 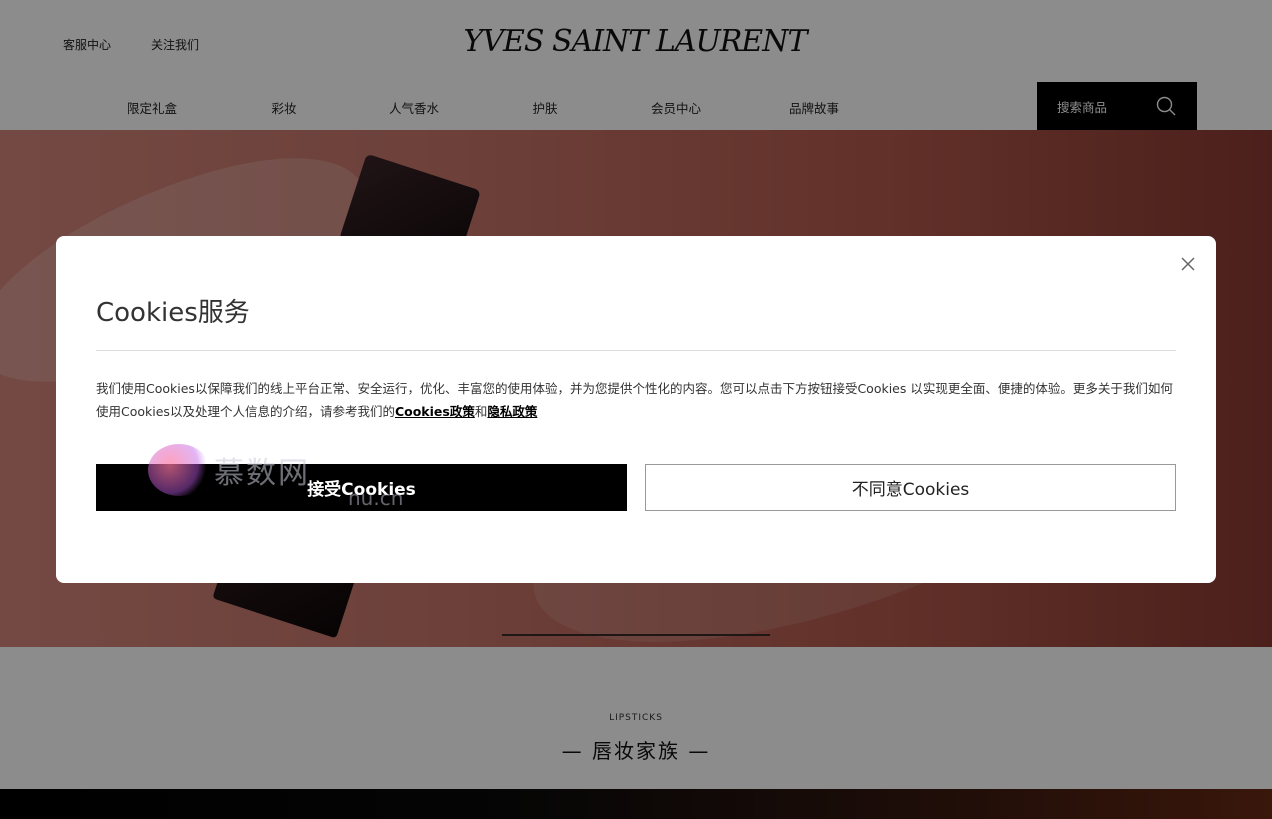 What do you see at coordinates (481, 411) in the screenshot?
I see `conjunction-text: 和` at bounding box center [481, 411].